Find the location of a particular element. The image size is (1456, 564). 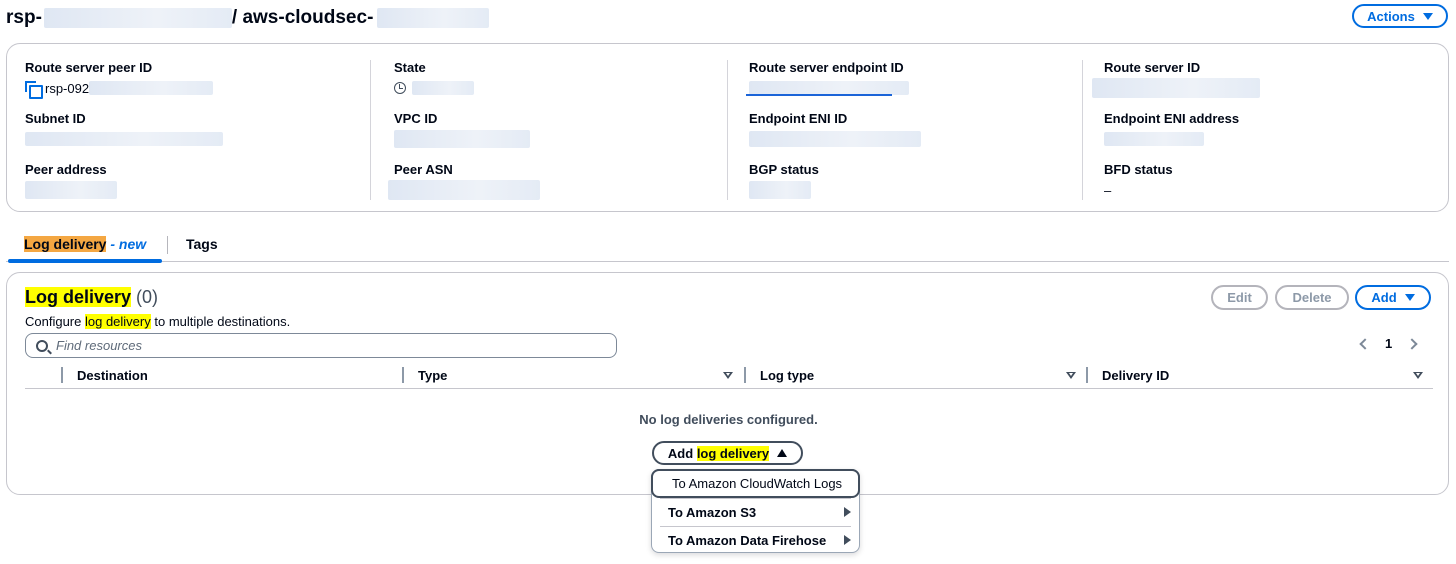

menu-item-label: To Amazon Data Firehose is located at coordinates (747, 540).